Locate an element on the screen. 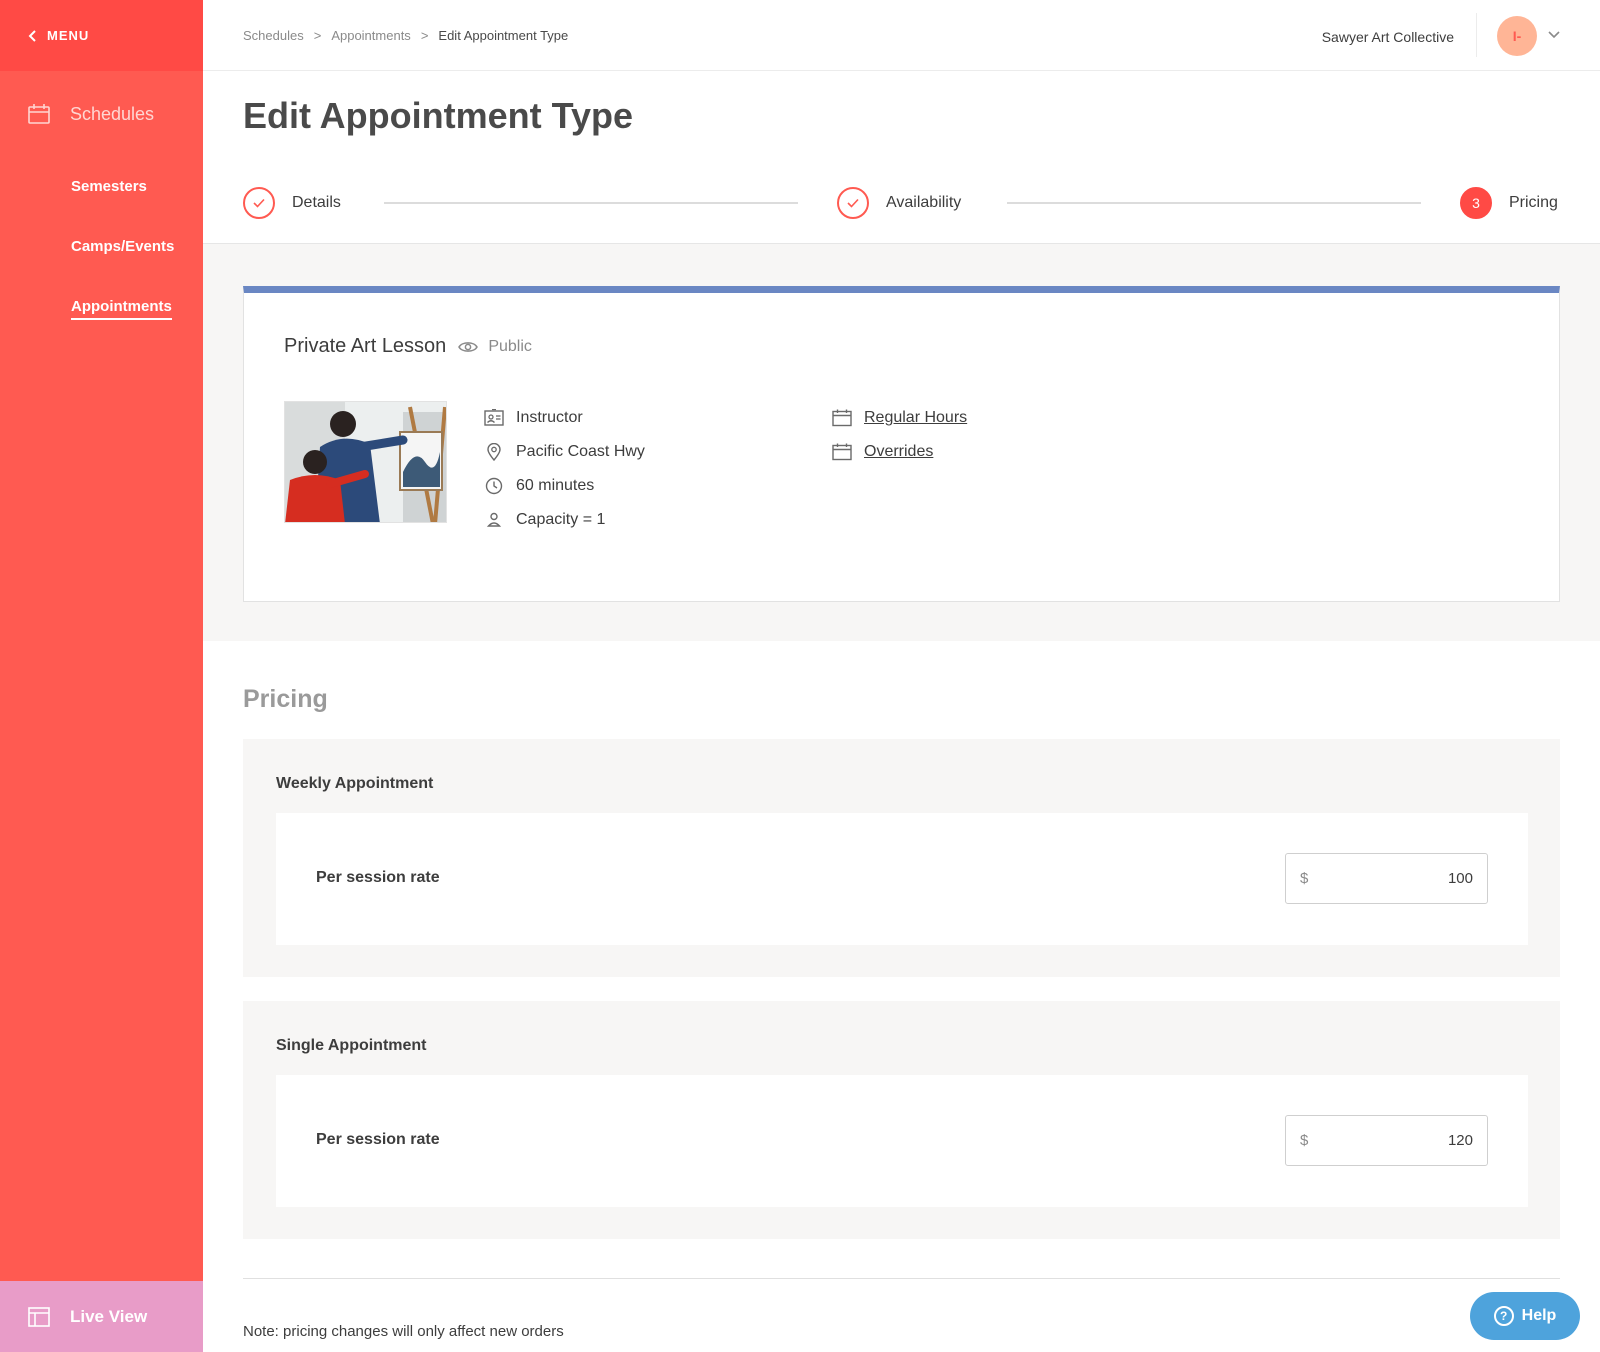 This screenshot has height=1352, width=1600. visibility-status: Public is located at coordinates (495, 347).